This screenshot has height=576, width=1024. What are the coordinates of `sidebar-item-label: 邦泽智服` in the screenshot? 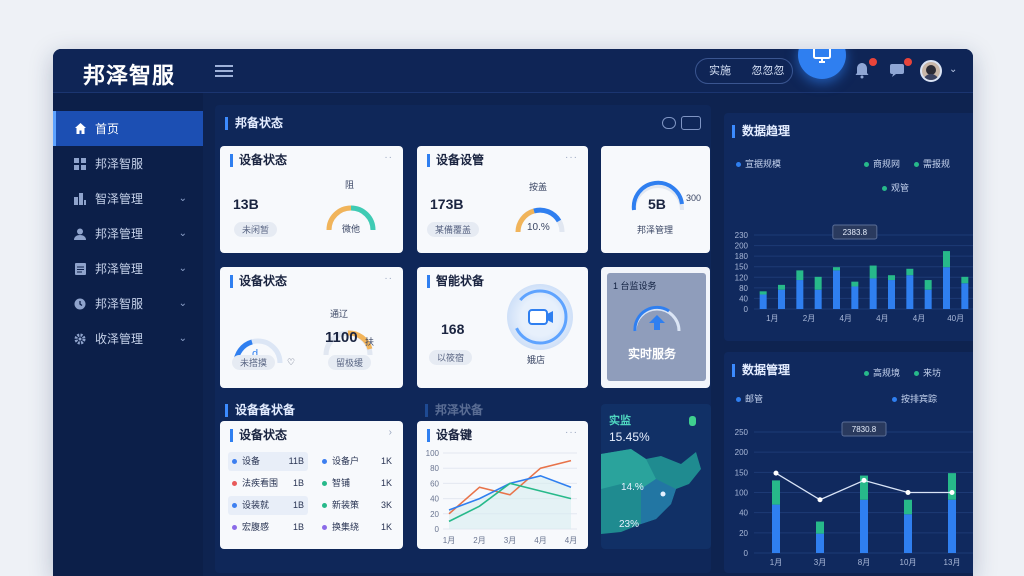 It's located at (119, 304).